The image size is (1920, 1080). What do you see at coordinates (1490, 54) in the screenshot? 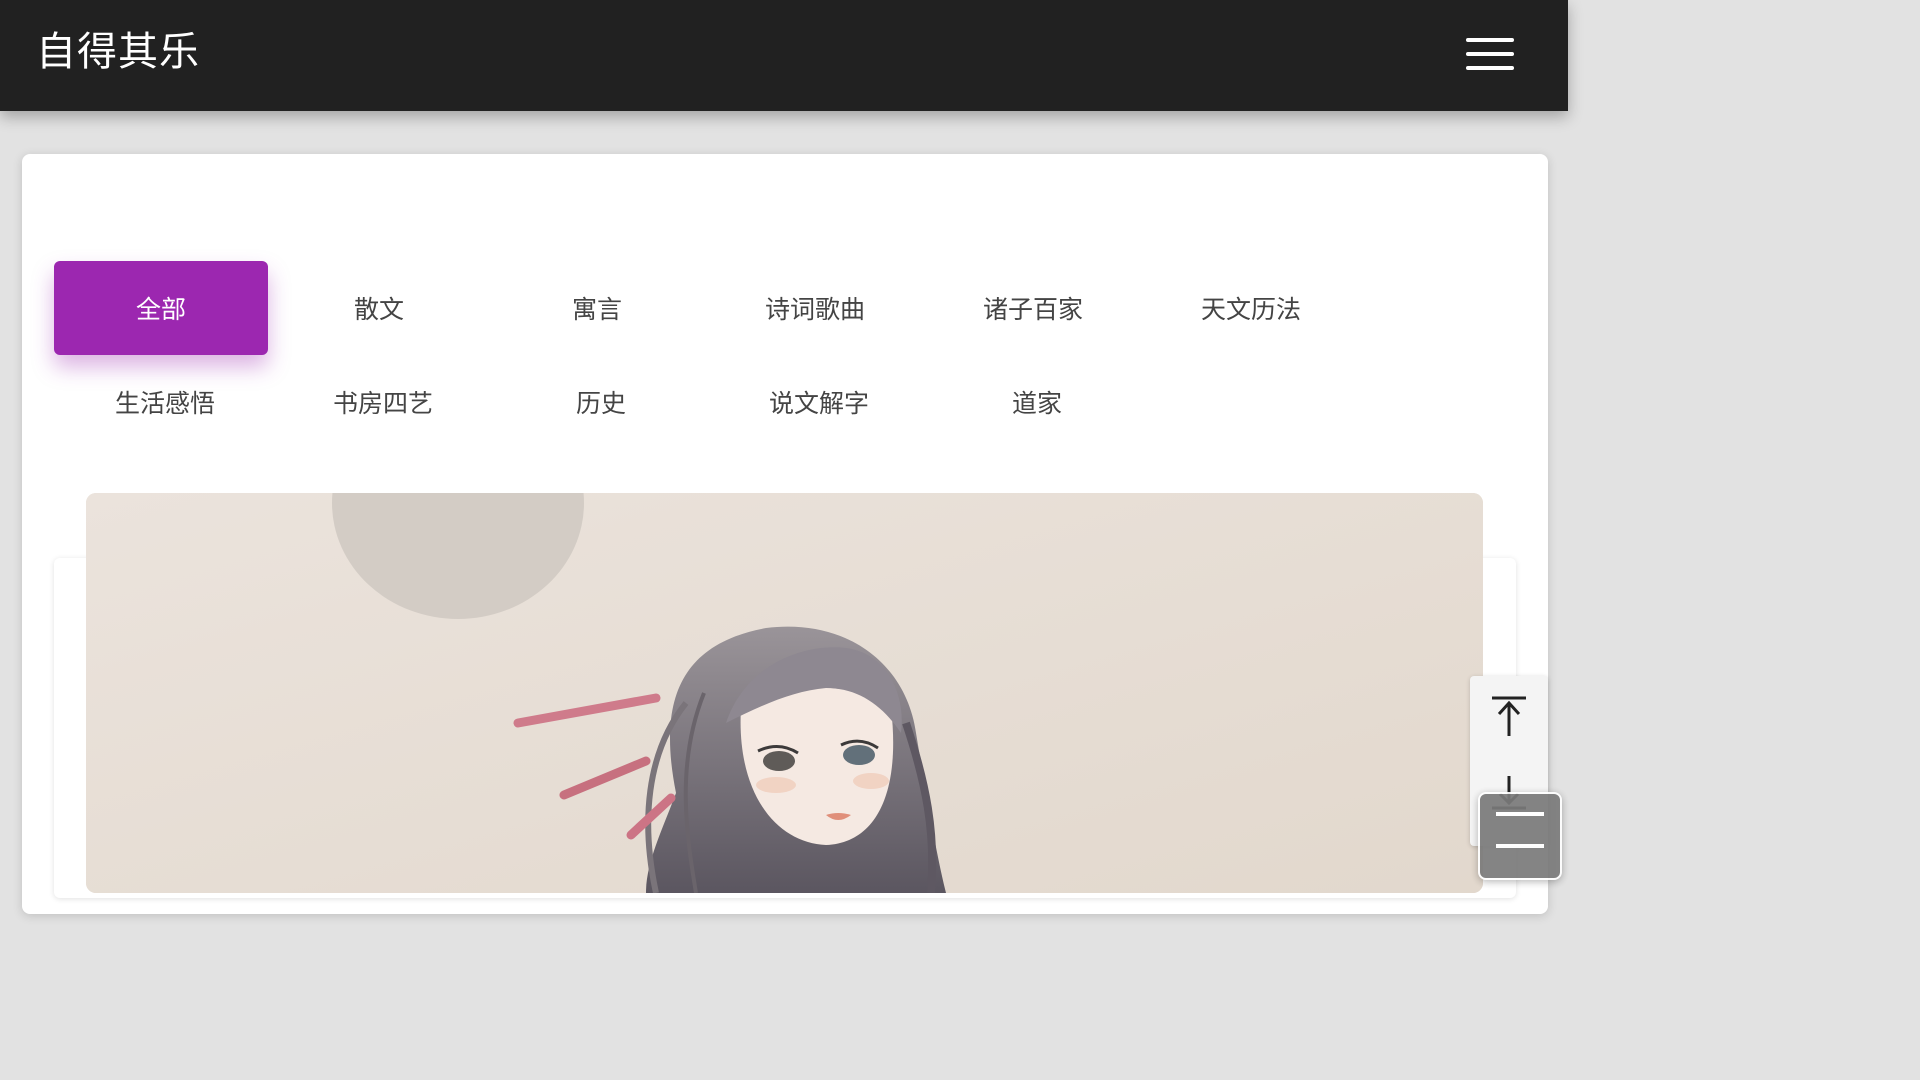
I see `hamburger-menu-icon` at bounding box center [1490, 54].